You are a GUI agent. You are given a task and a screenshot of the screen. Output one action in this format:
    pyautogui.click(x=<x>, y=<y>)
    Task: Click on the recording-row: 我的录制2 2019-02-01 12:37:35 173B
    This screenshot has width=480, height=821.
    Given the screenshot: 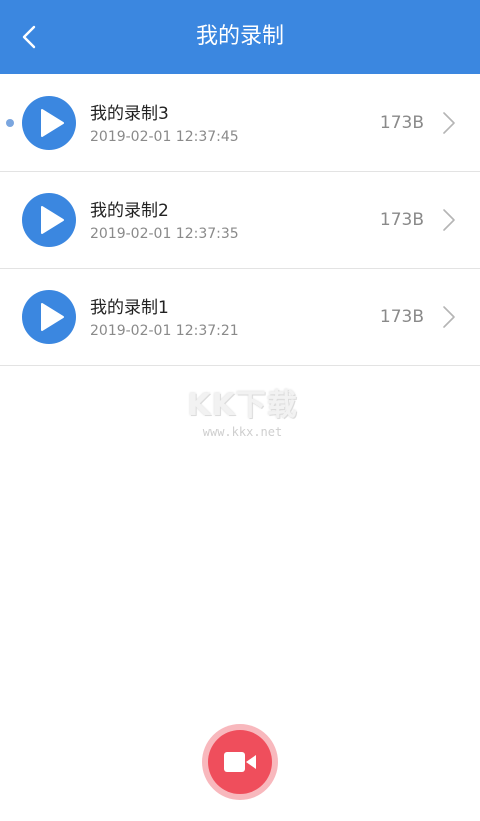 What is the action you would take?
    pyautogui.click(x=240, y=220)
    